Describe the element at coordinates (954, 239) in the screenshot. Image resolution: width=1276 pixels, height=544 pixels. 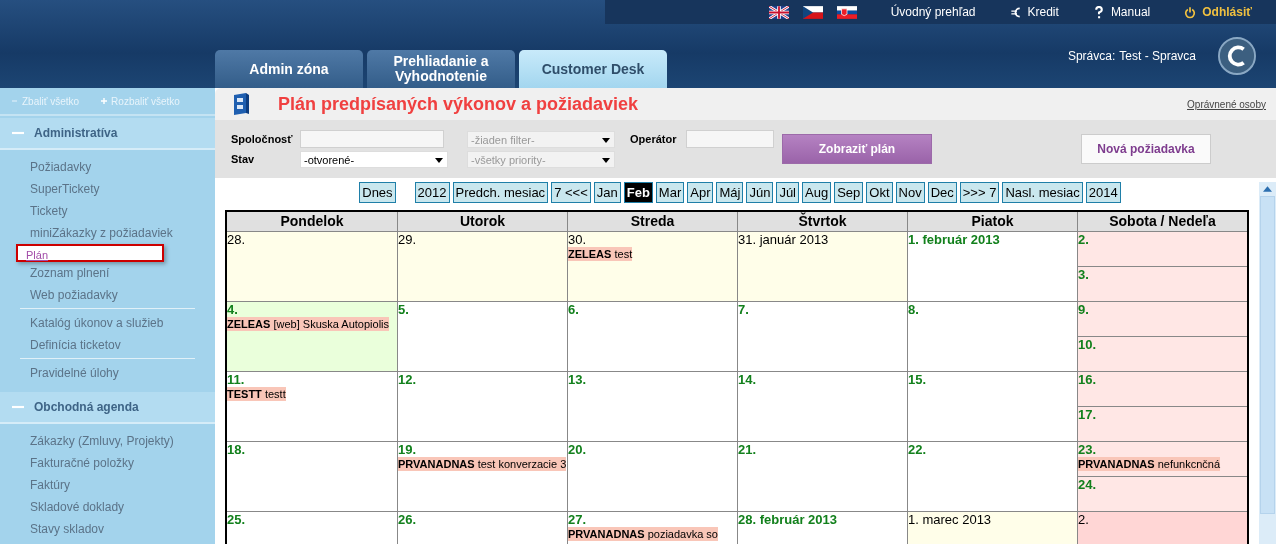
I see `day-number: 1. február 2013` at that location.